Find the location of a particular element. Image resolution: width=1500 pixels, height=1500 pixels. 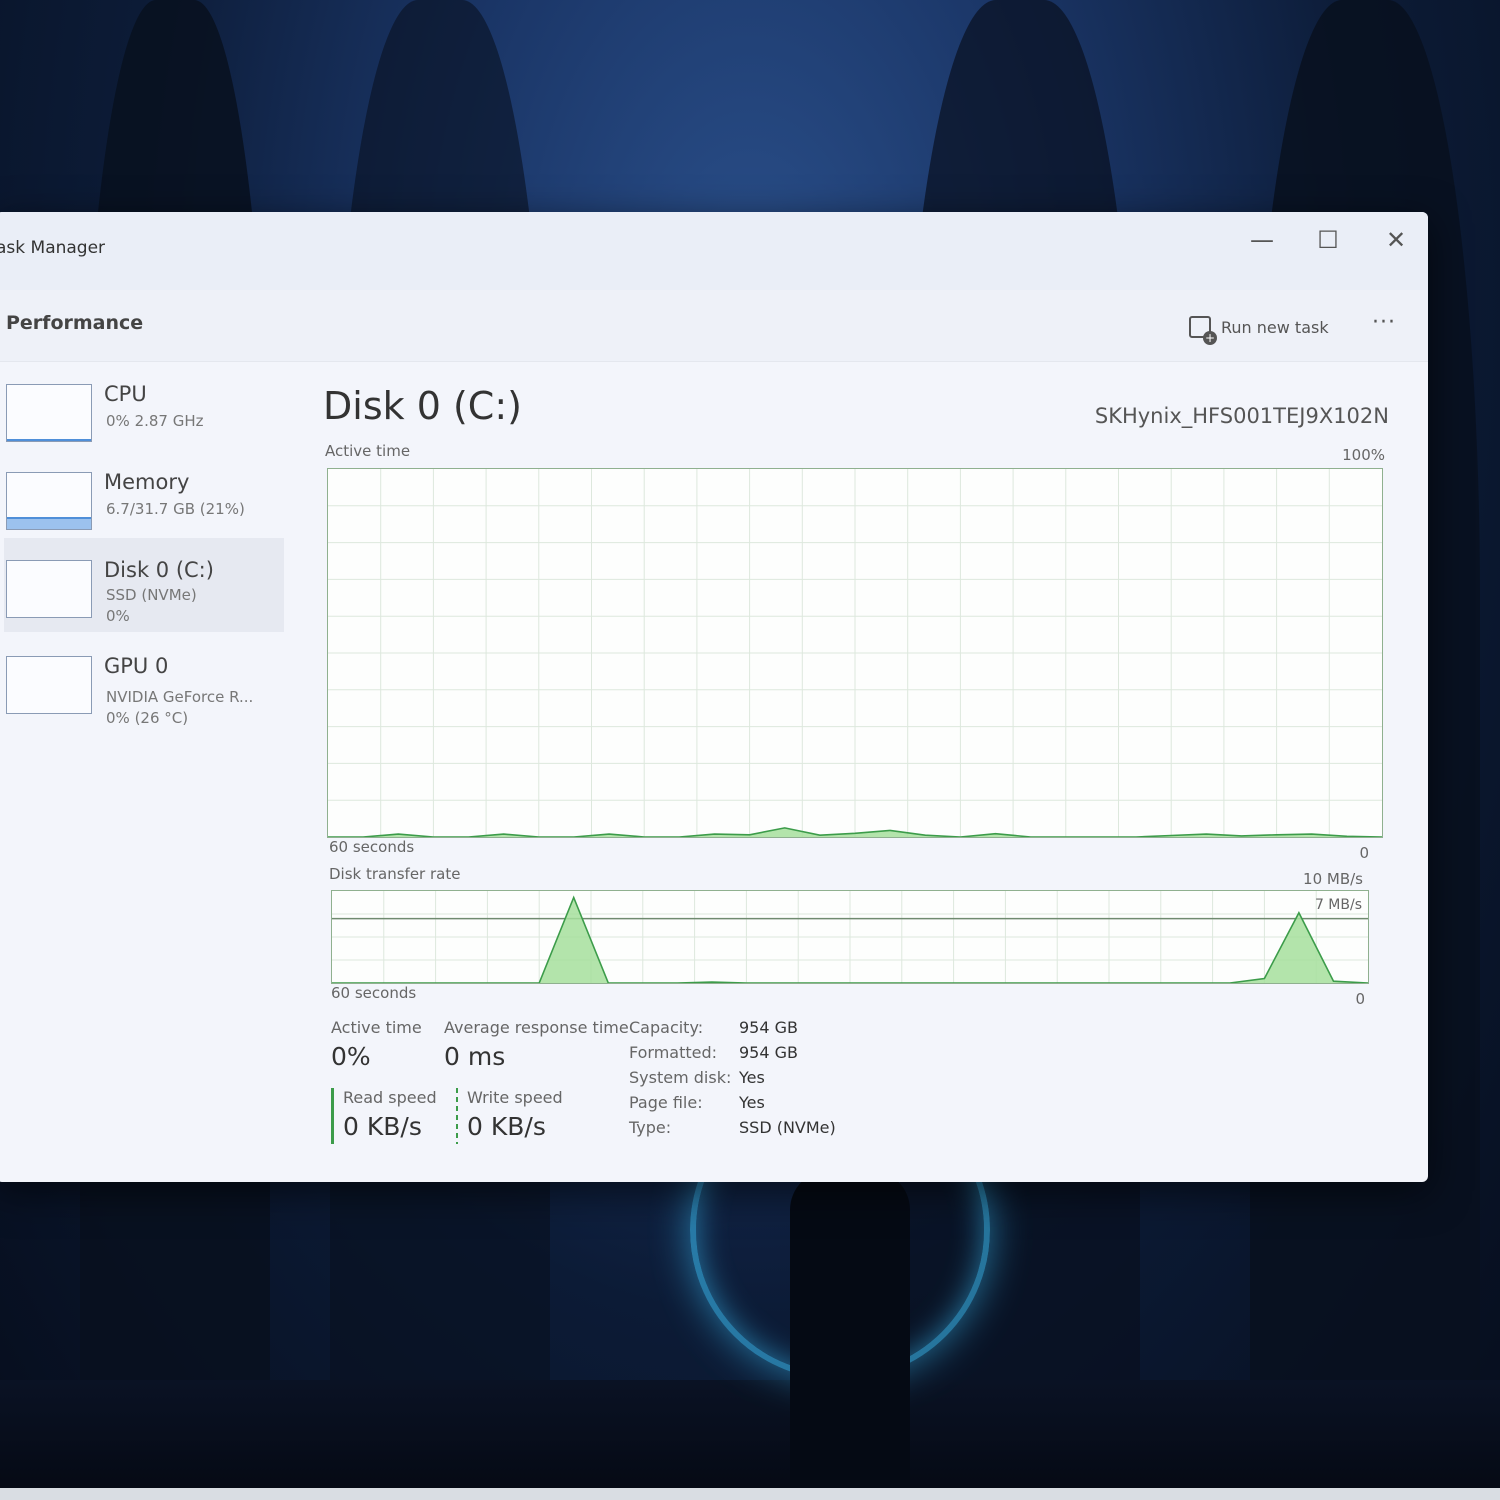

transfer-rate-chart: 7 MB/s is located at coordinates (850, 937).